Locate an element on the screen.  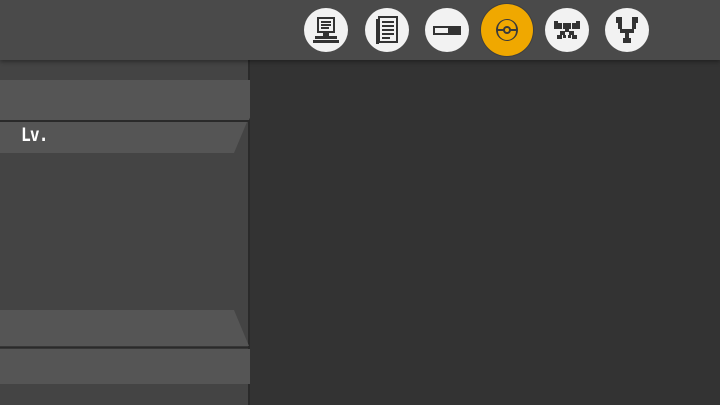
tab-notes is located at coordinates (387, 30).